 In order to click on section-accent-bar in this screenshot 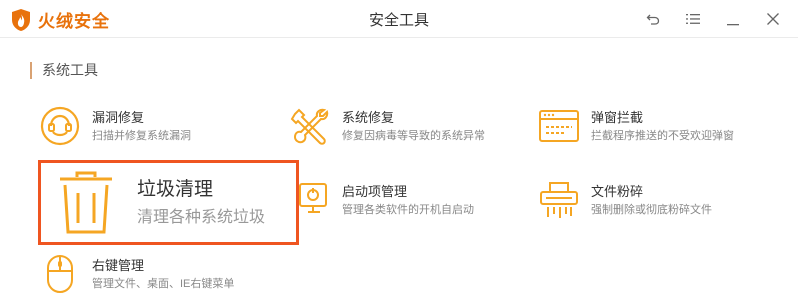, I will do `click(31, 70)`.